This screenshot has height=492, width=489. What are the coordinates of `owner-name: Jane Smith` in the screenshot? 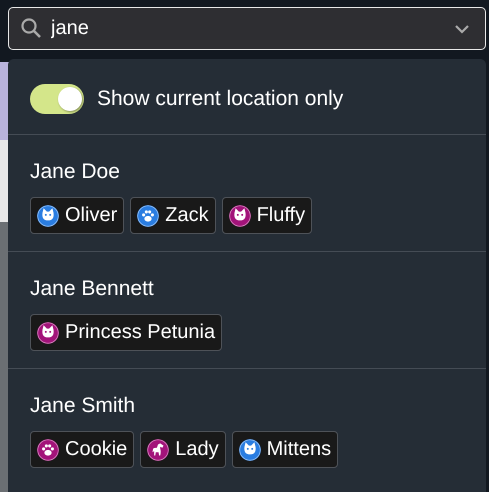 It's located at (83, 406).